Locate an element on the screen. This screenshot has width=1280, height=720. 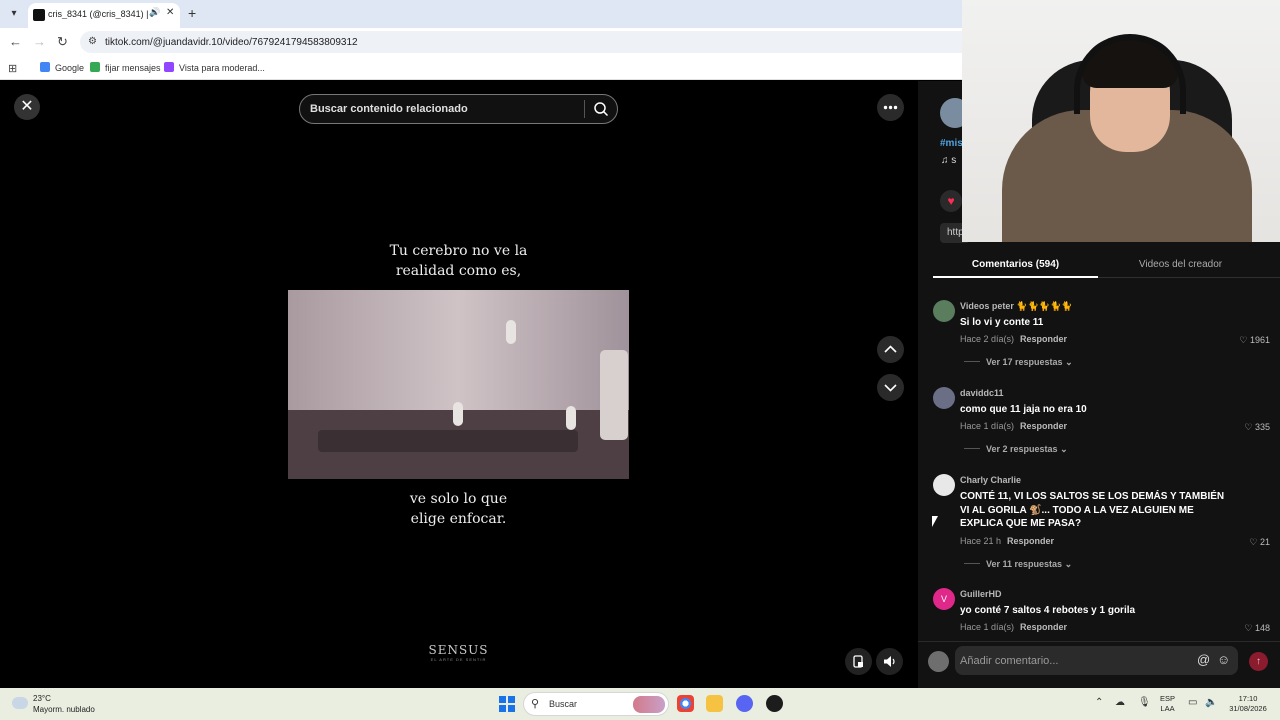
view-replies-label: Ver 11 respuestas is located at coordinates (1024, 564).